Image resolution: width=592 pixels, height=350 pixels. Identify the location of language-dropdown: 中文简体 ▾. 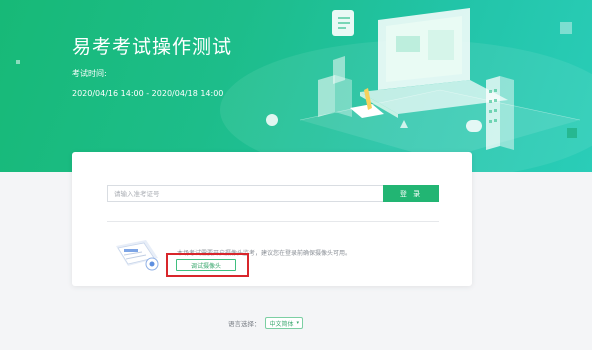
(284, 323).